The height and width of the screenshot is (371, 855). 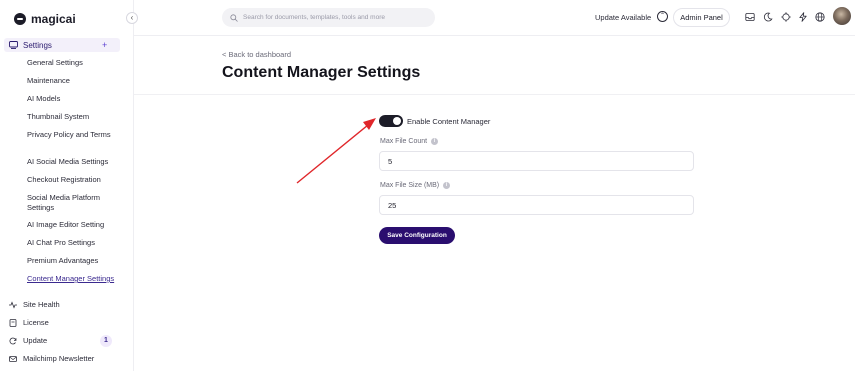 I want to click on logo-icon, so click(x=20, y=19).